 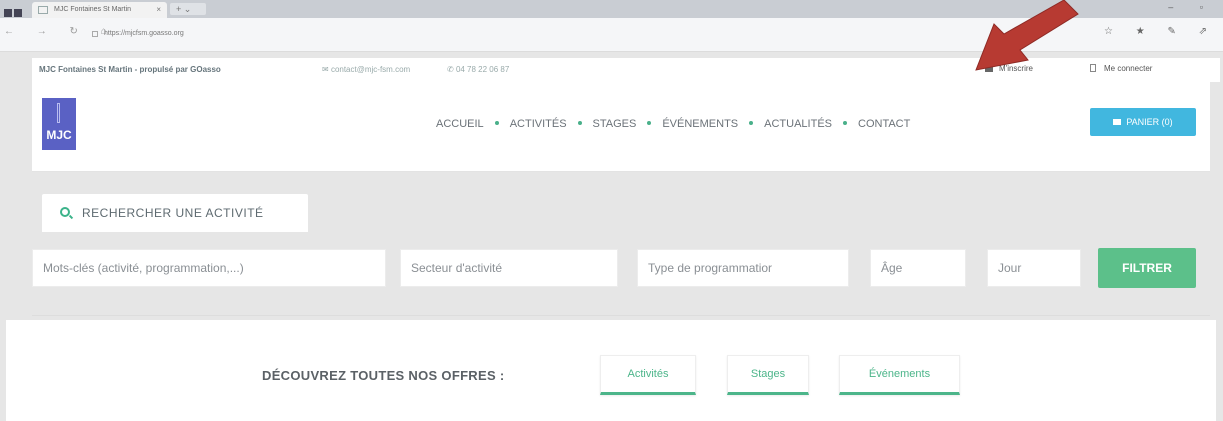 I want to click on nav-item-stages: STAGES, so click(x=615, y=124).